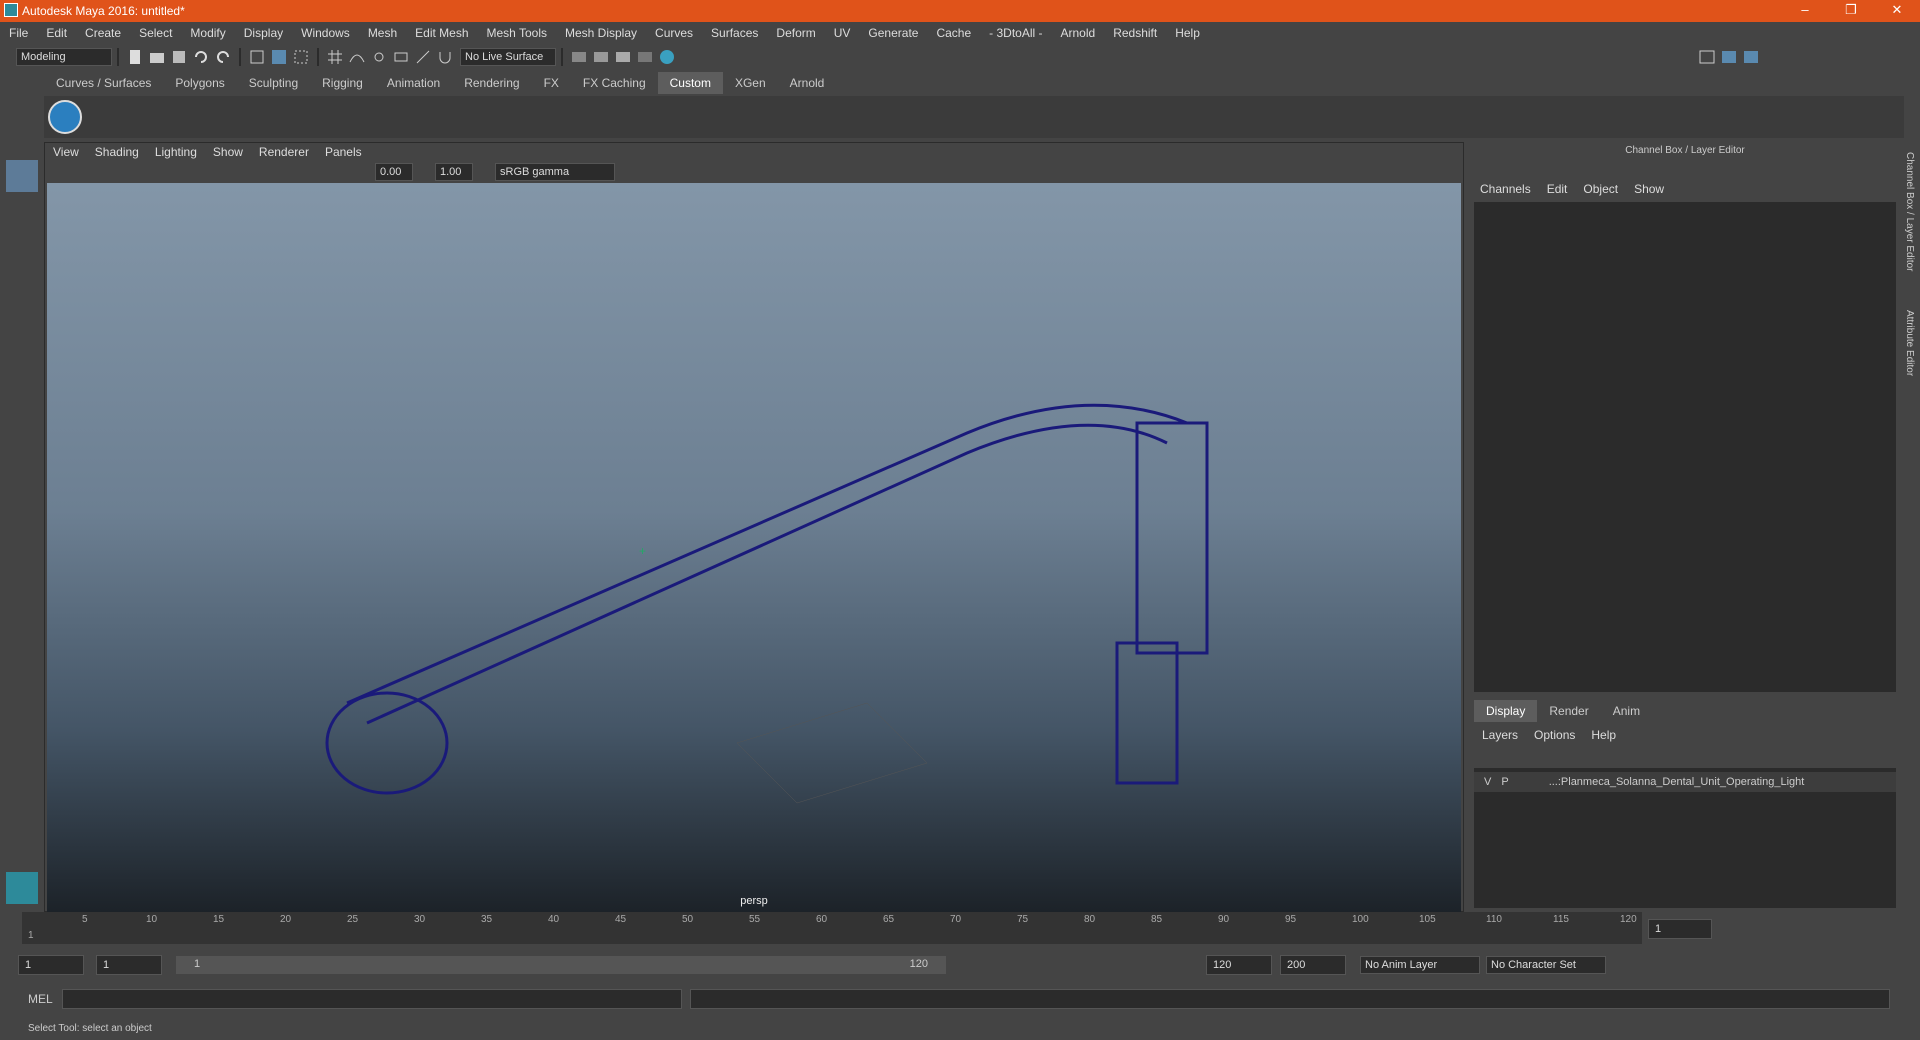  What do you see at coordinates (1313, 965) in the screenshot?
I see `scene-end-field: 200` at bounding box center [1313, 965].